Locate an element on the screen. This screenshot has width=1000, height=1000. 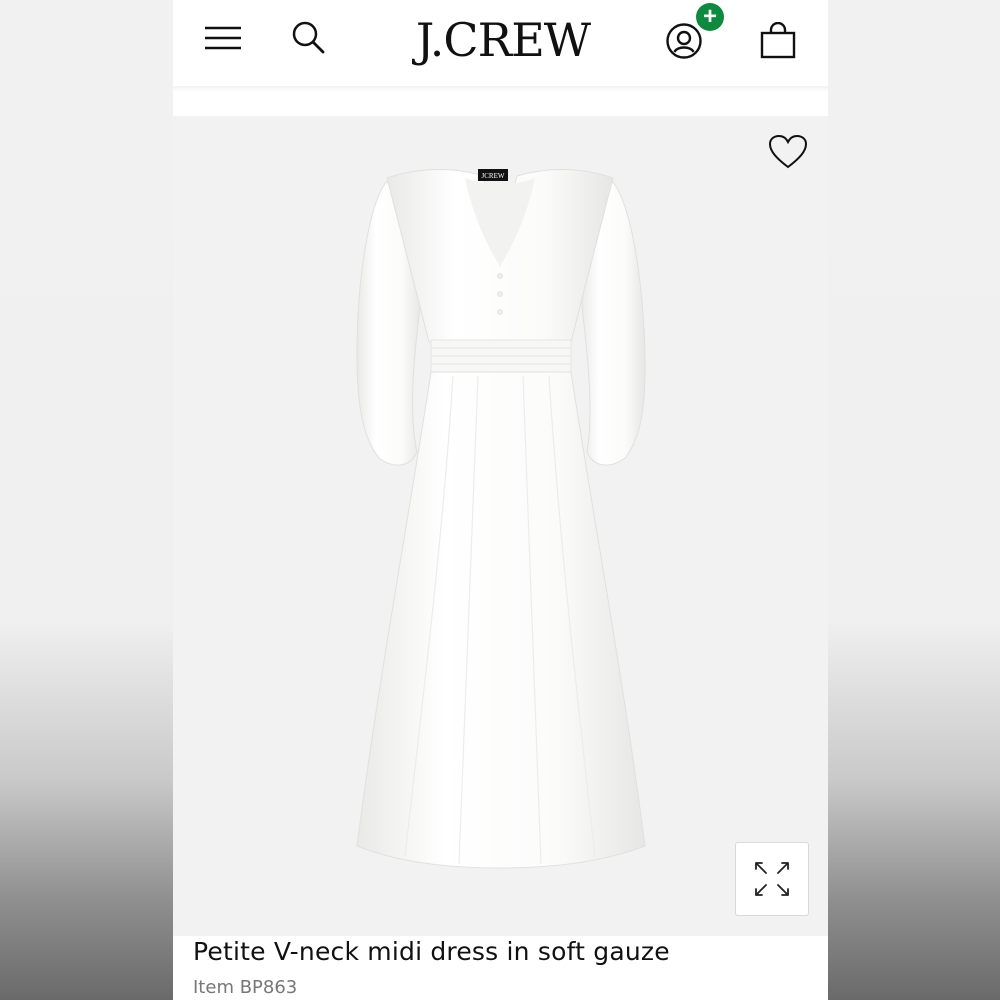
site-header: J.CREW + is located at coordinates (500, 44).